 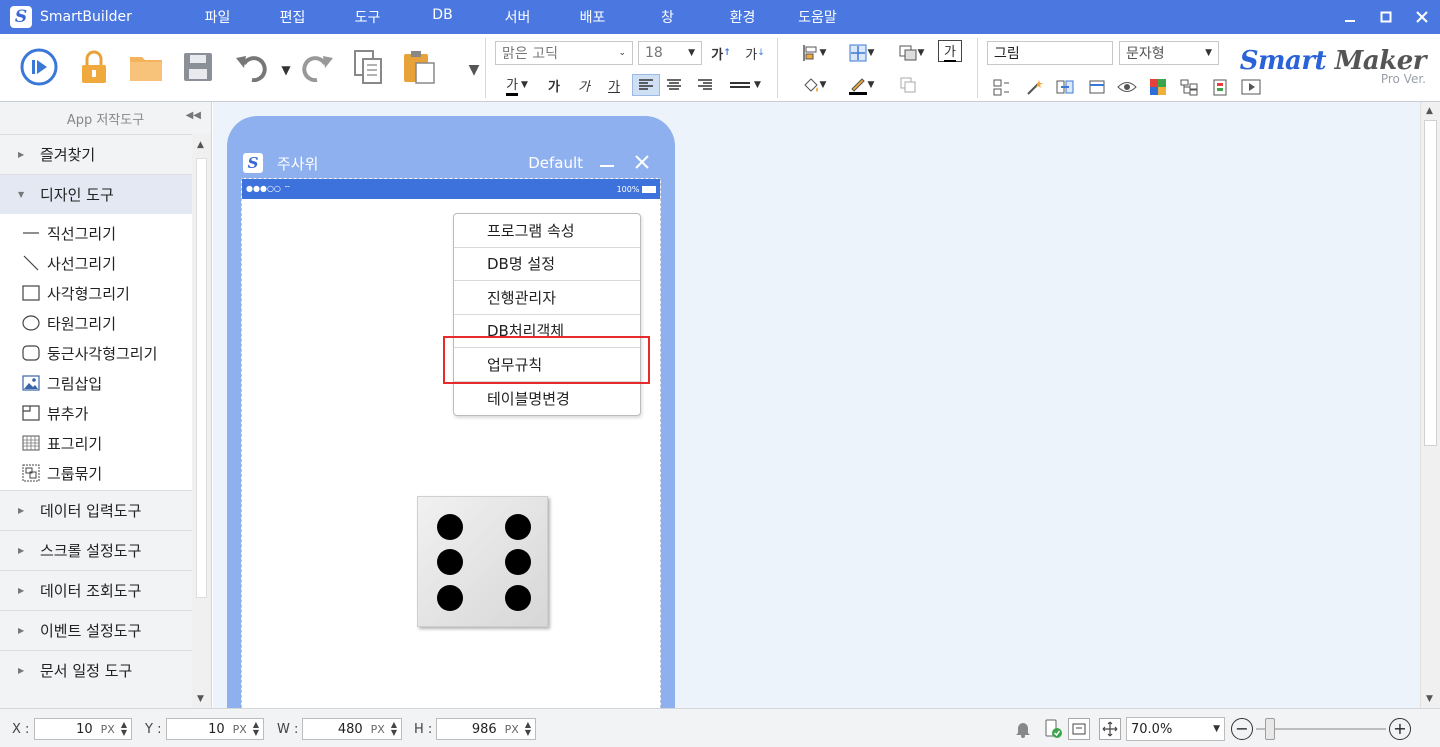 I want to click on toolbar-more-button: ▼, so click(x=474, y=70).